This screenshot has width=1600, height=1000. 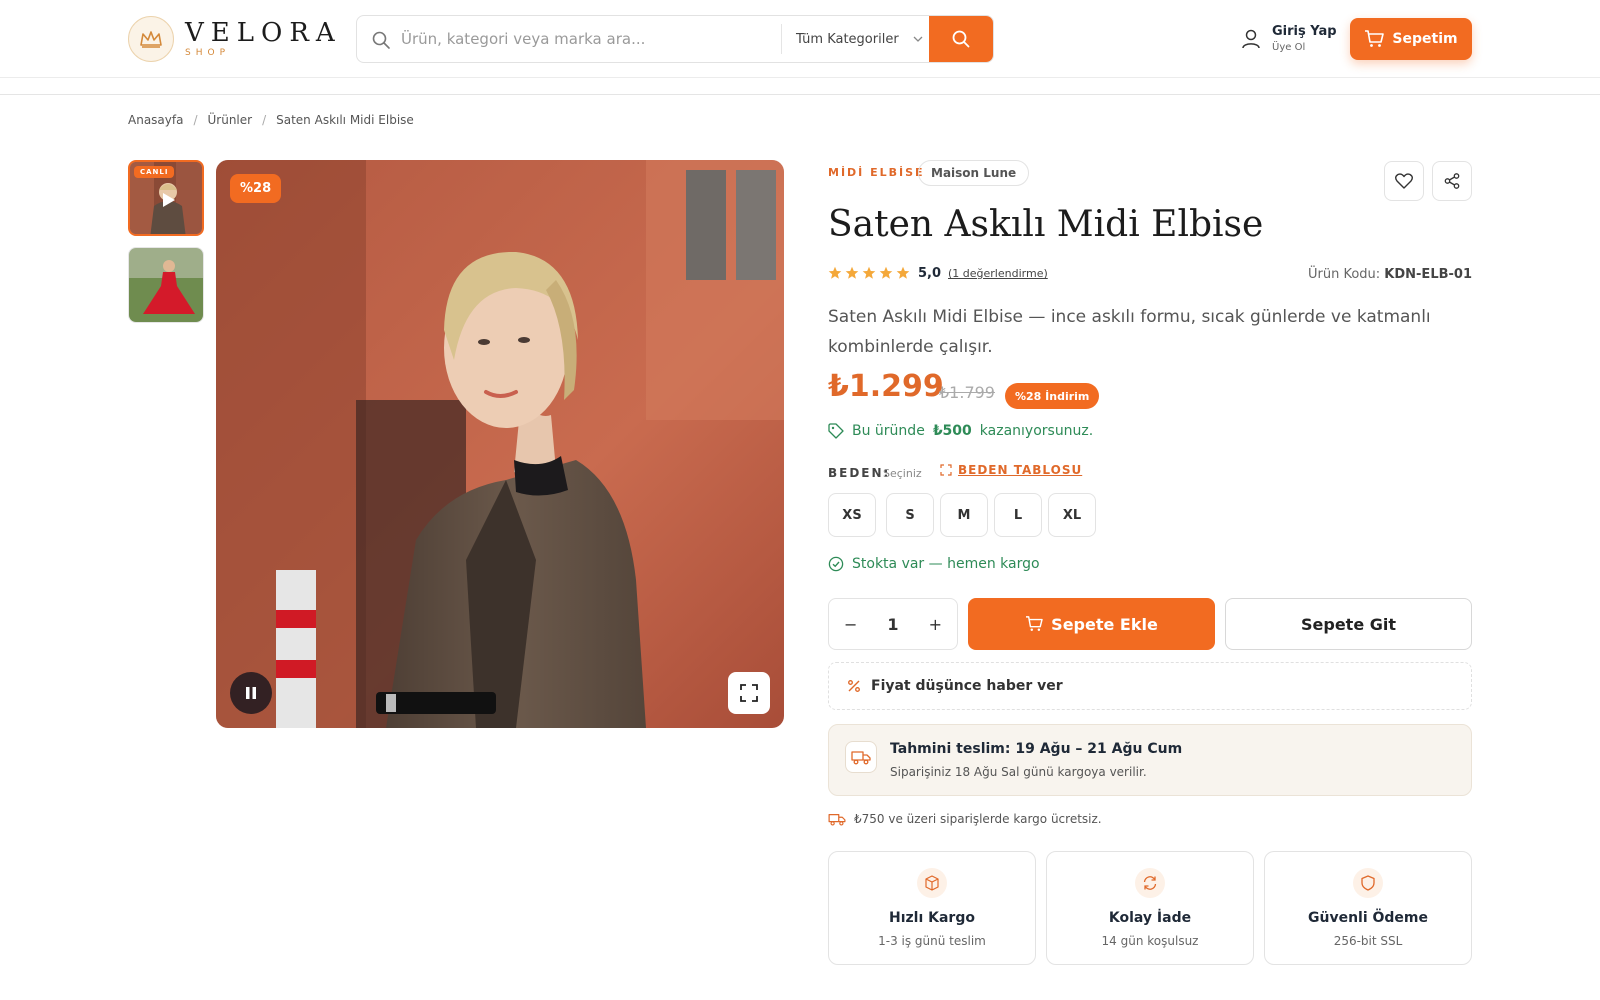 I want to click on size-chart-label: BEDEN TABLOSU, so click(x=1020, y=470).